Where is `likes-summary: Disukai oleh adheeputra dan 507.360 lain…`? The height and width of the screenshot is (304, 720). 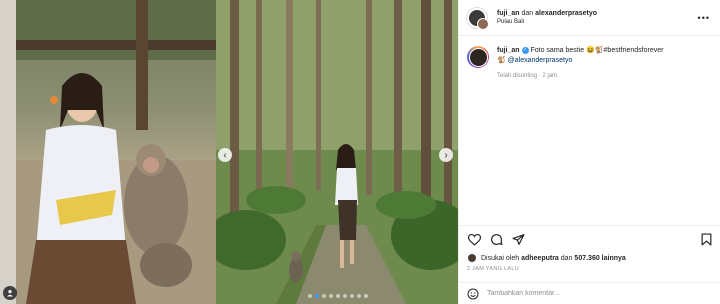
likes-summary: Disukai oleh adheeputra dan 507.360 lain… is located at coordinates (546, 258).